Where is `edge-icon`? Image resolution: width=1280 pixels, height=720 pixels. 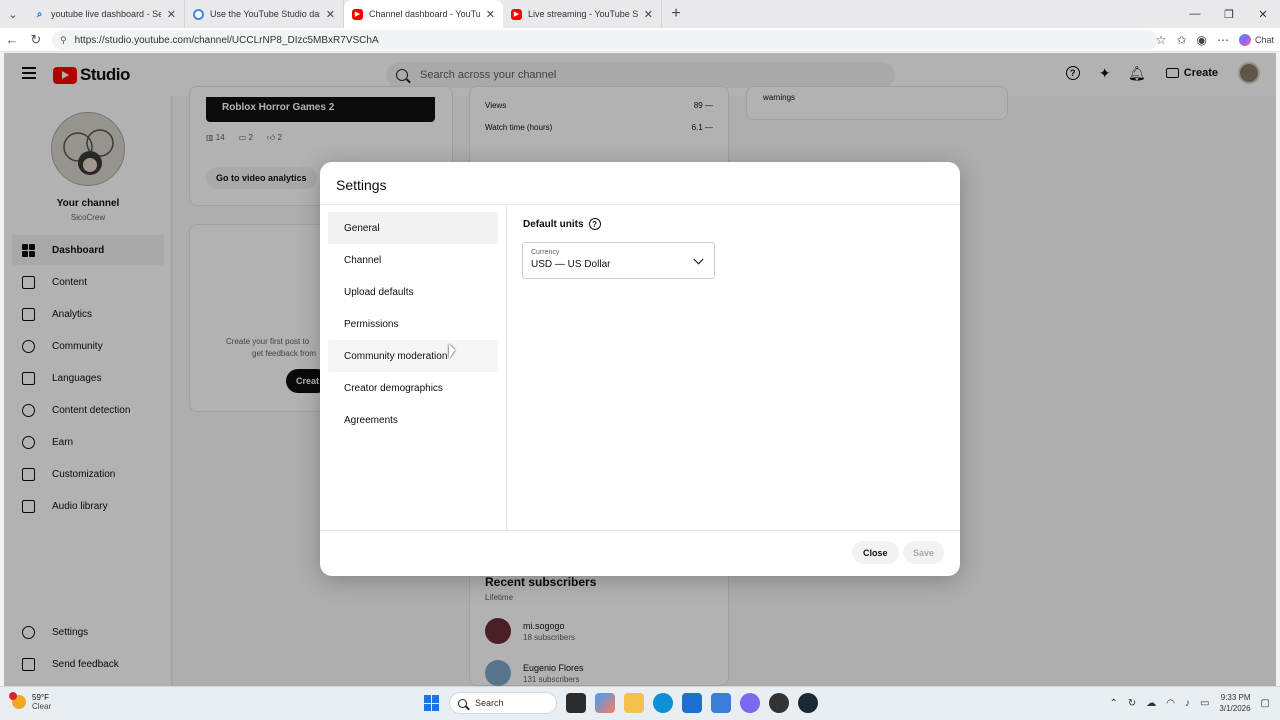
edge-icon is located at coordinates (663, 703).